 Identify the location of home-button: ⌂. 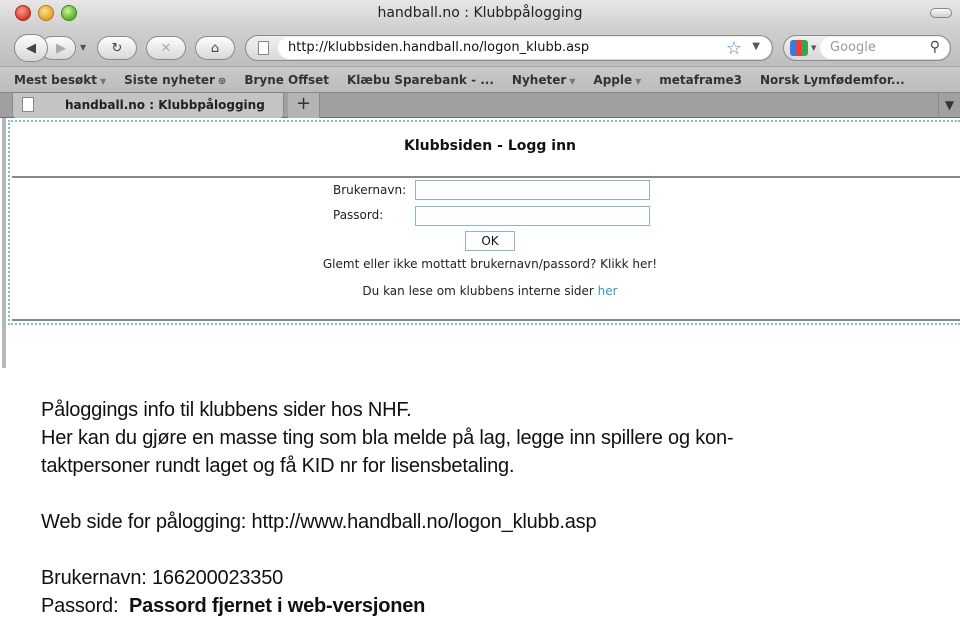
(215, 48).